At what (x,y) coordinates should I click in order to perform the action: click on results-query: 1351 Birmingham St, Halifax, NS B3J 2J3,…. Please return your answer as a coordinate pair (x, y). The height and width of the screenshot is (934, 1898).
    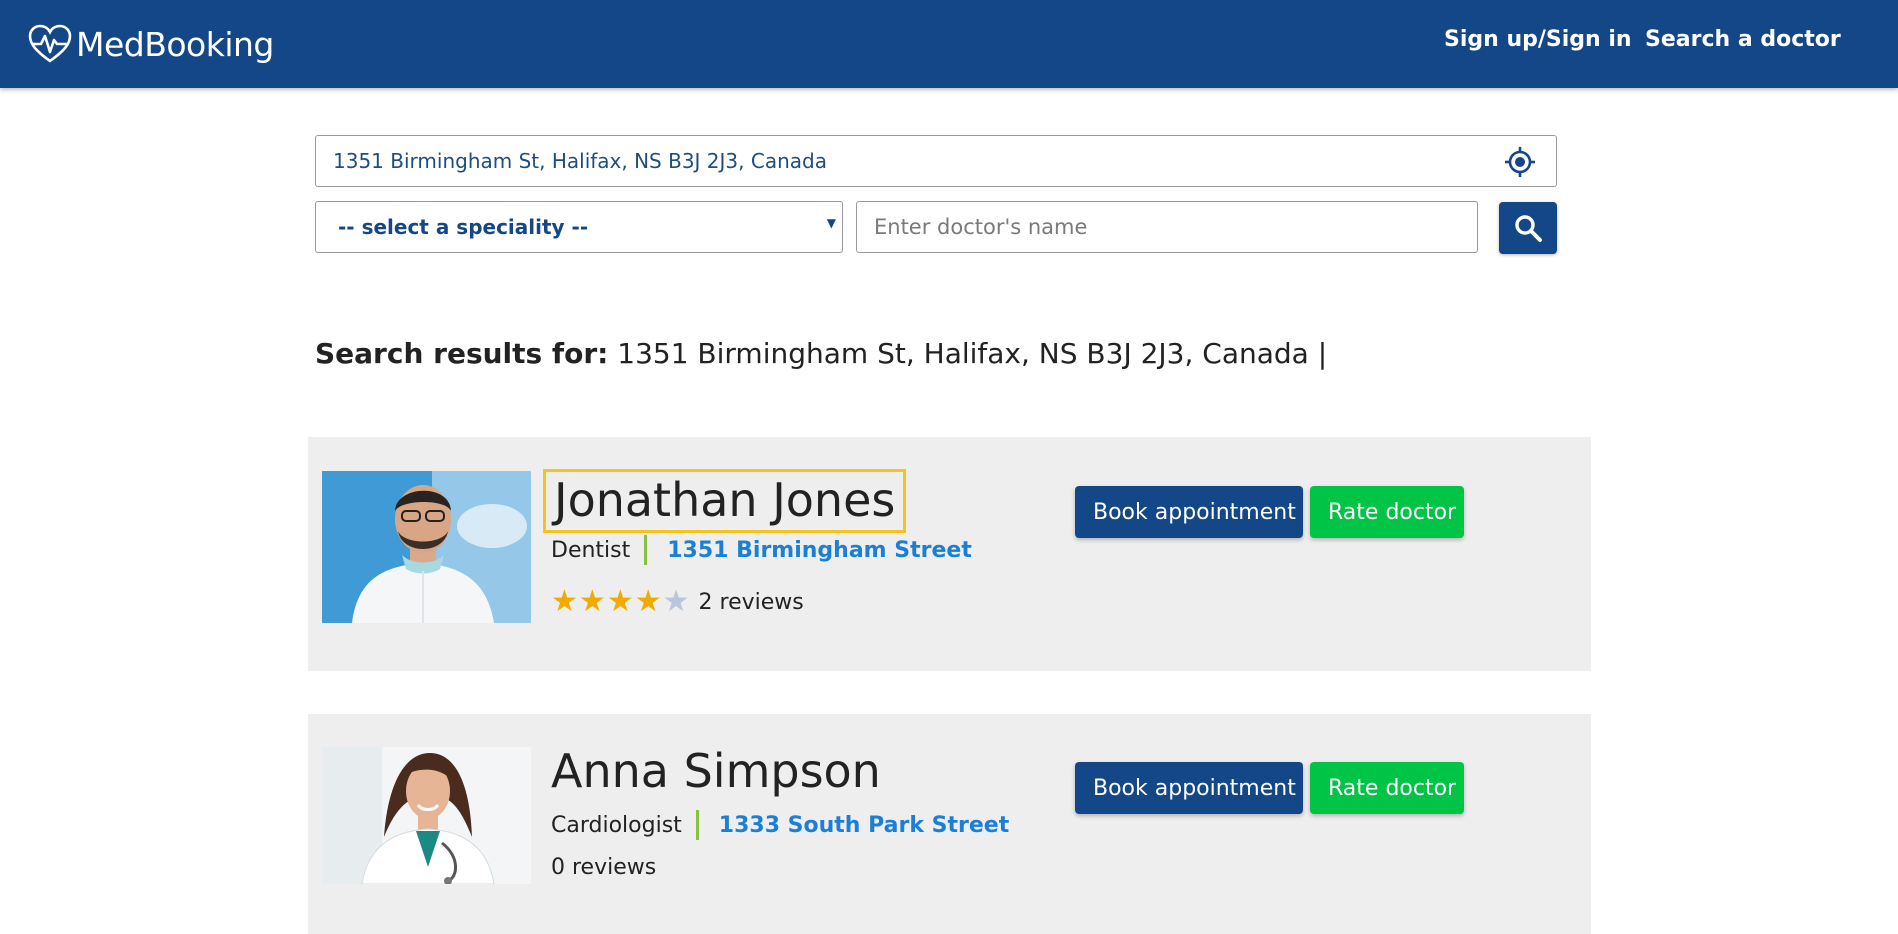
    Looking at the image, I should click on (972, 353).